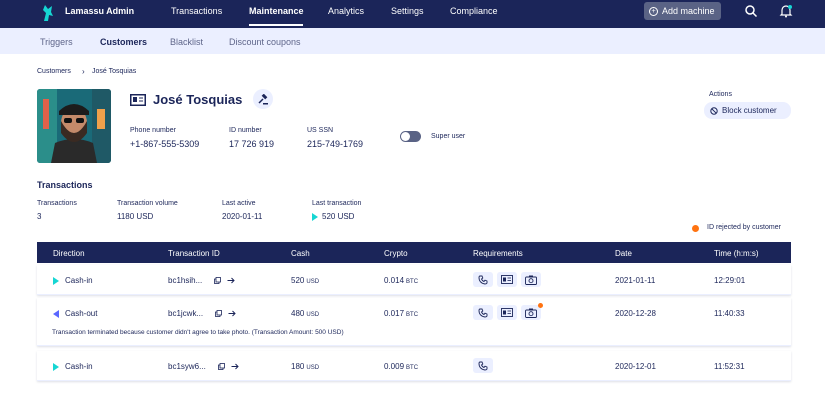 This screenshot has width=825, height=411. I want to click on cash-cell: 180 USD, so click(305, 366).